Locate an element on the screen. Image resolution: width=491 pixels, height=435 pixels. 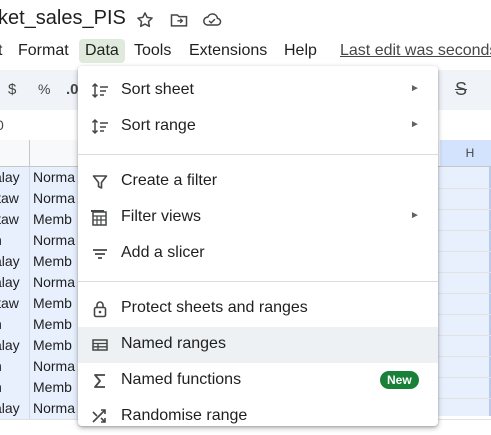
table-icon is located at coordinates (100, 345).